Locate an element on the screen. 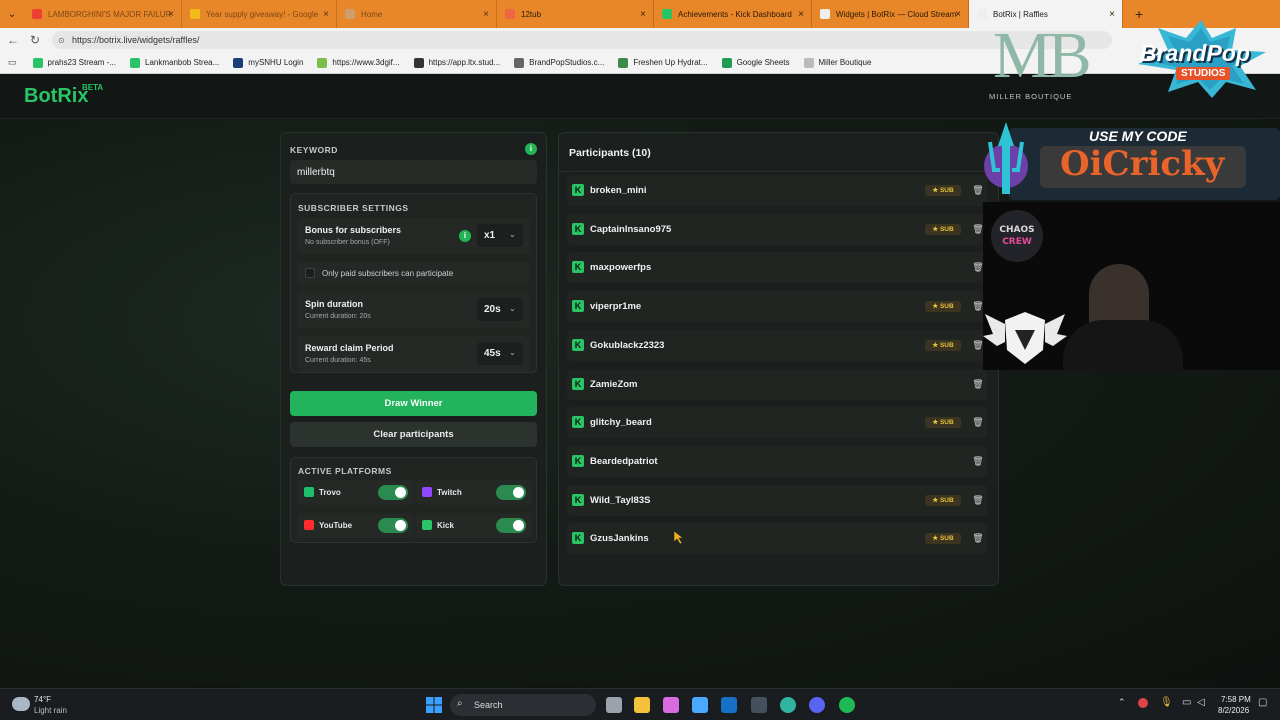  mb-name: MILLER BOUTIQUE is located at coordinates (1031, 96).